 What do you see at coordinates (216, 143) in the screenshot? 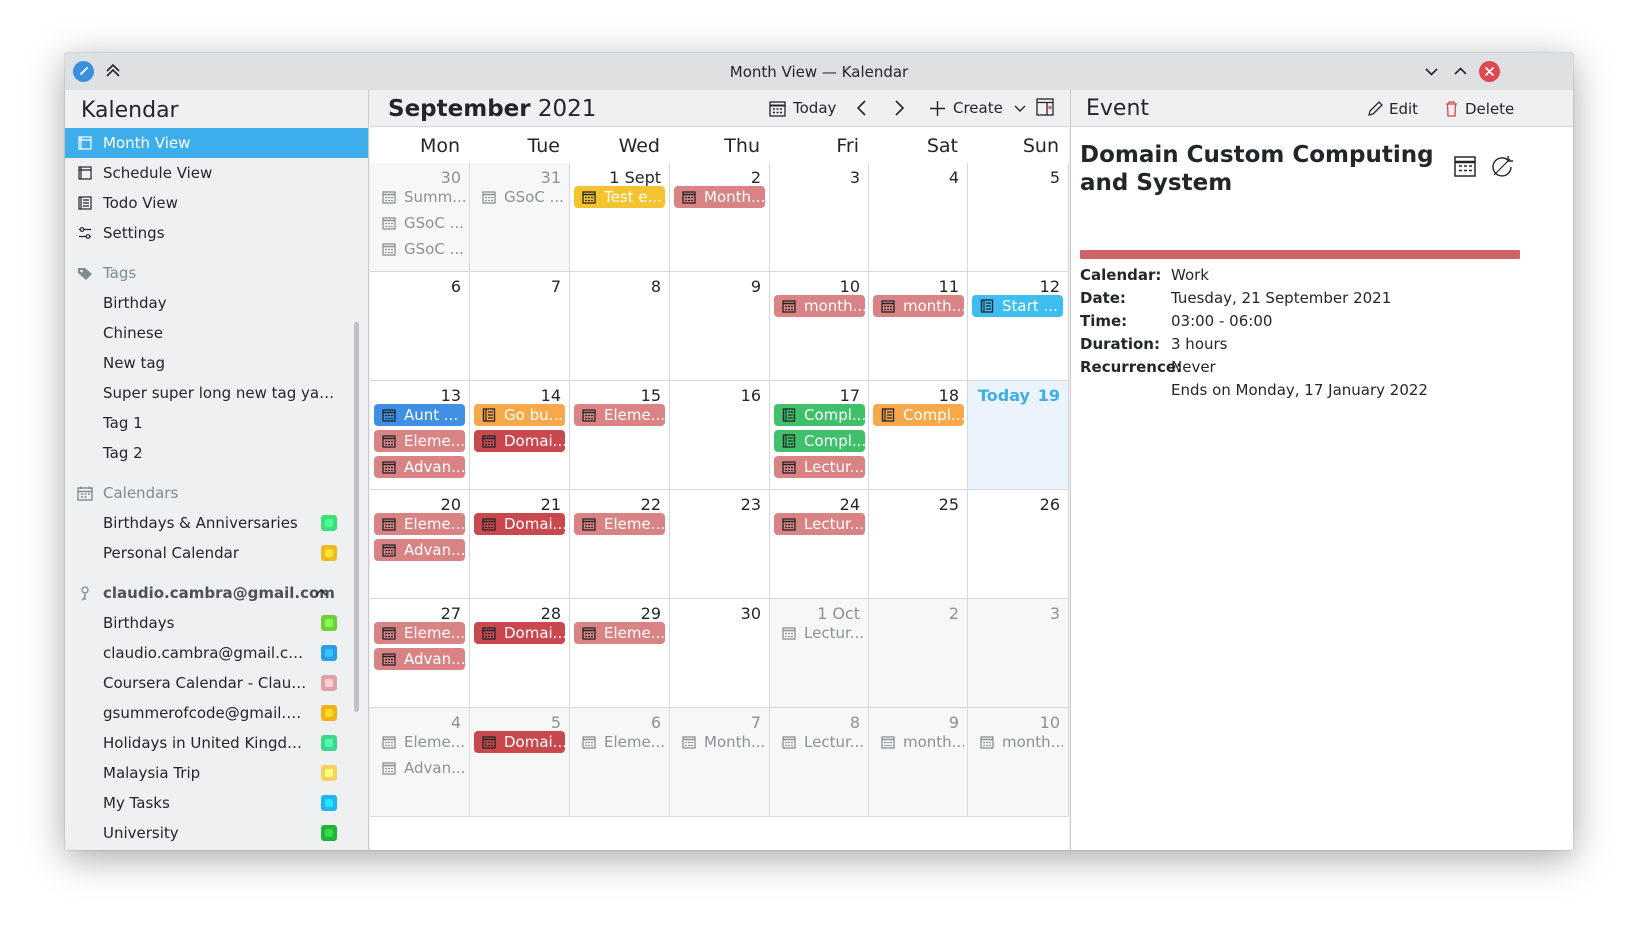
I see `sidebar-item-month-view: Month View` at bounding box center [216, 143].